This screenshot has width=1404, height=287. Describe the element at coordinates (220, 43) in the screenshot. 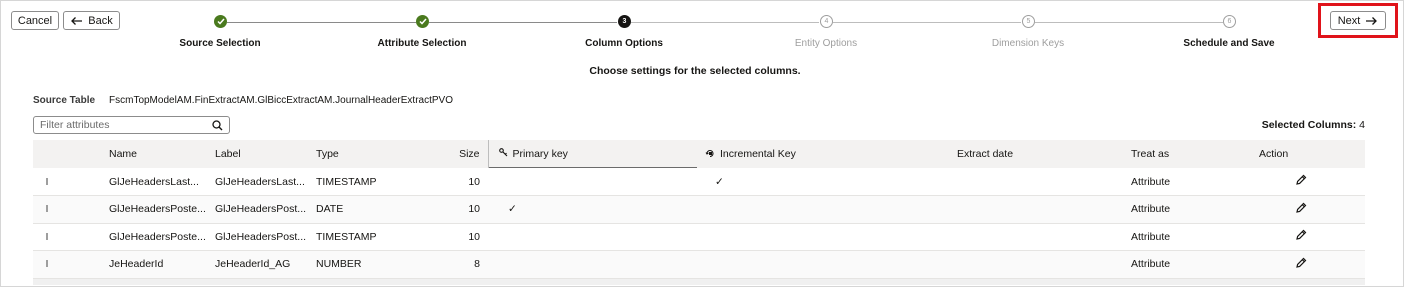

I see `step-label-source-selection: Source Selection` at that location.